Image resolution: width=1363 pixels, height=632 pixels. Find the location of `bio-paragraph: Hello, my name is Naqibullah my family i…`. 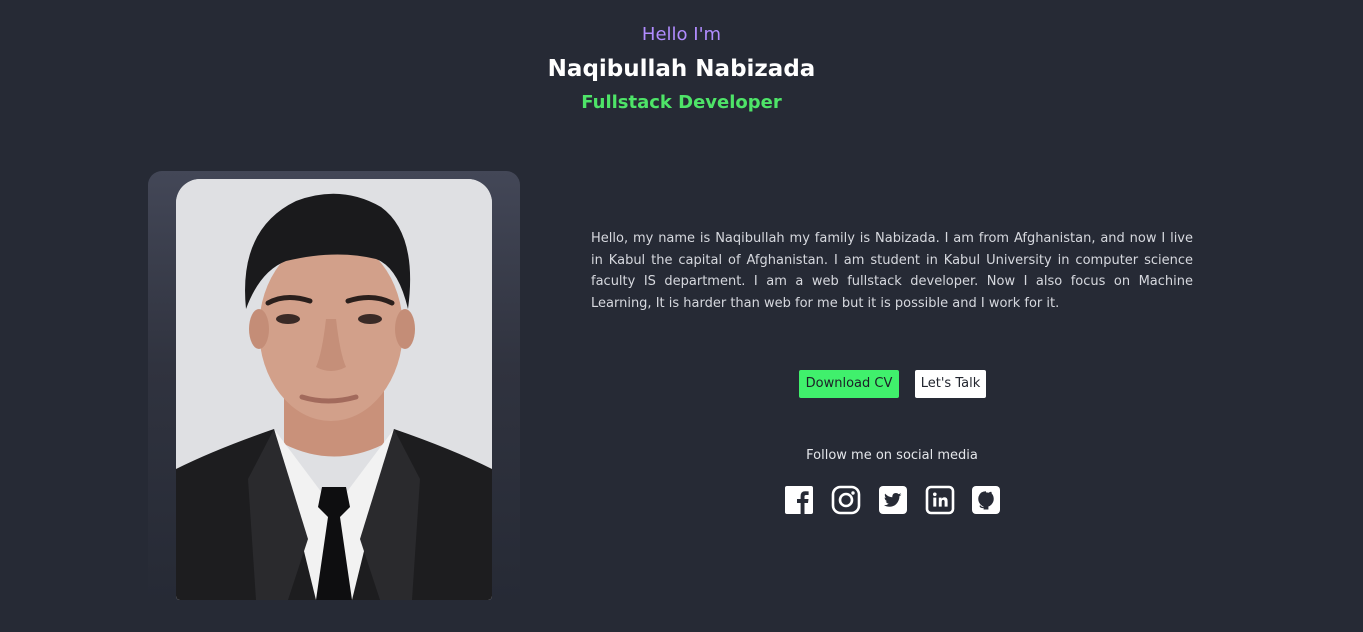

bio-paragraph: Hello, my name is Naqibullah my family i… is located at coordinates (892, 271).